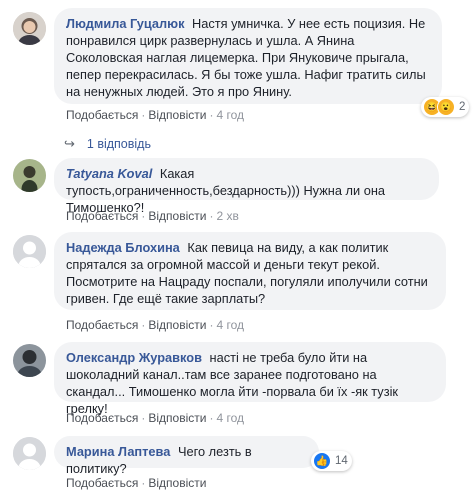  Describe the element at coordinates (322, 461) in the screenshot. I see `like-icon: 👍` at that location.